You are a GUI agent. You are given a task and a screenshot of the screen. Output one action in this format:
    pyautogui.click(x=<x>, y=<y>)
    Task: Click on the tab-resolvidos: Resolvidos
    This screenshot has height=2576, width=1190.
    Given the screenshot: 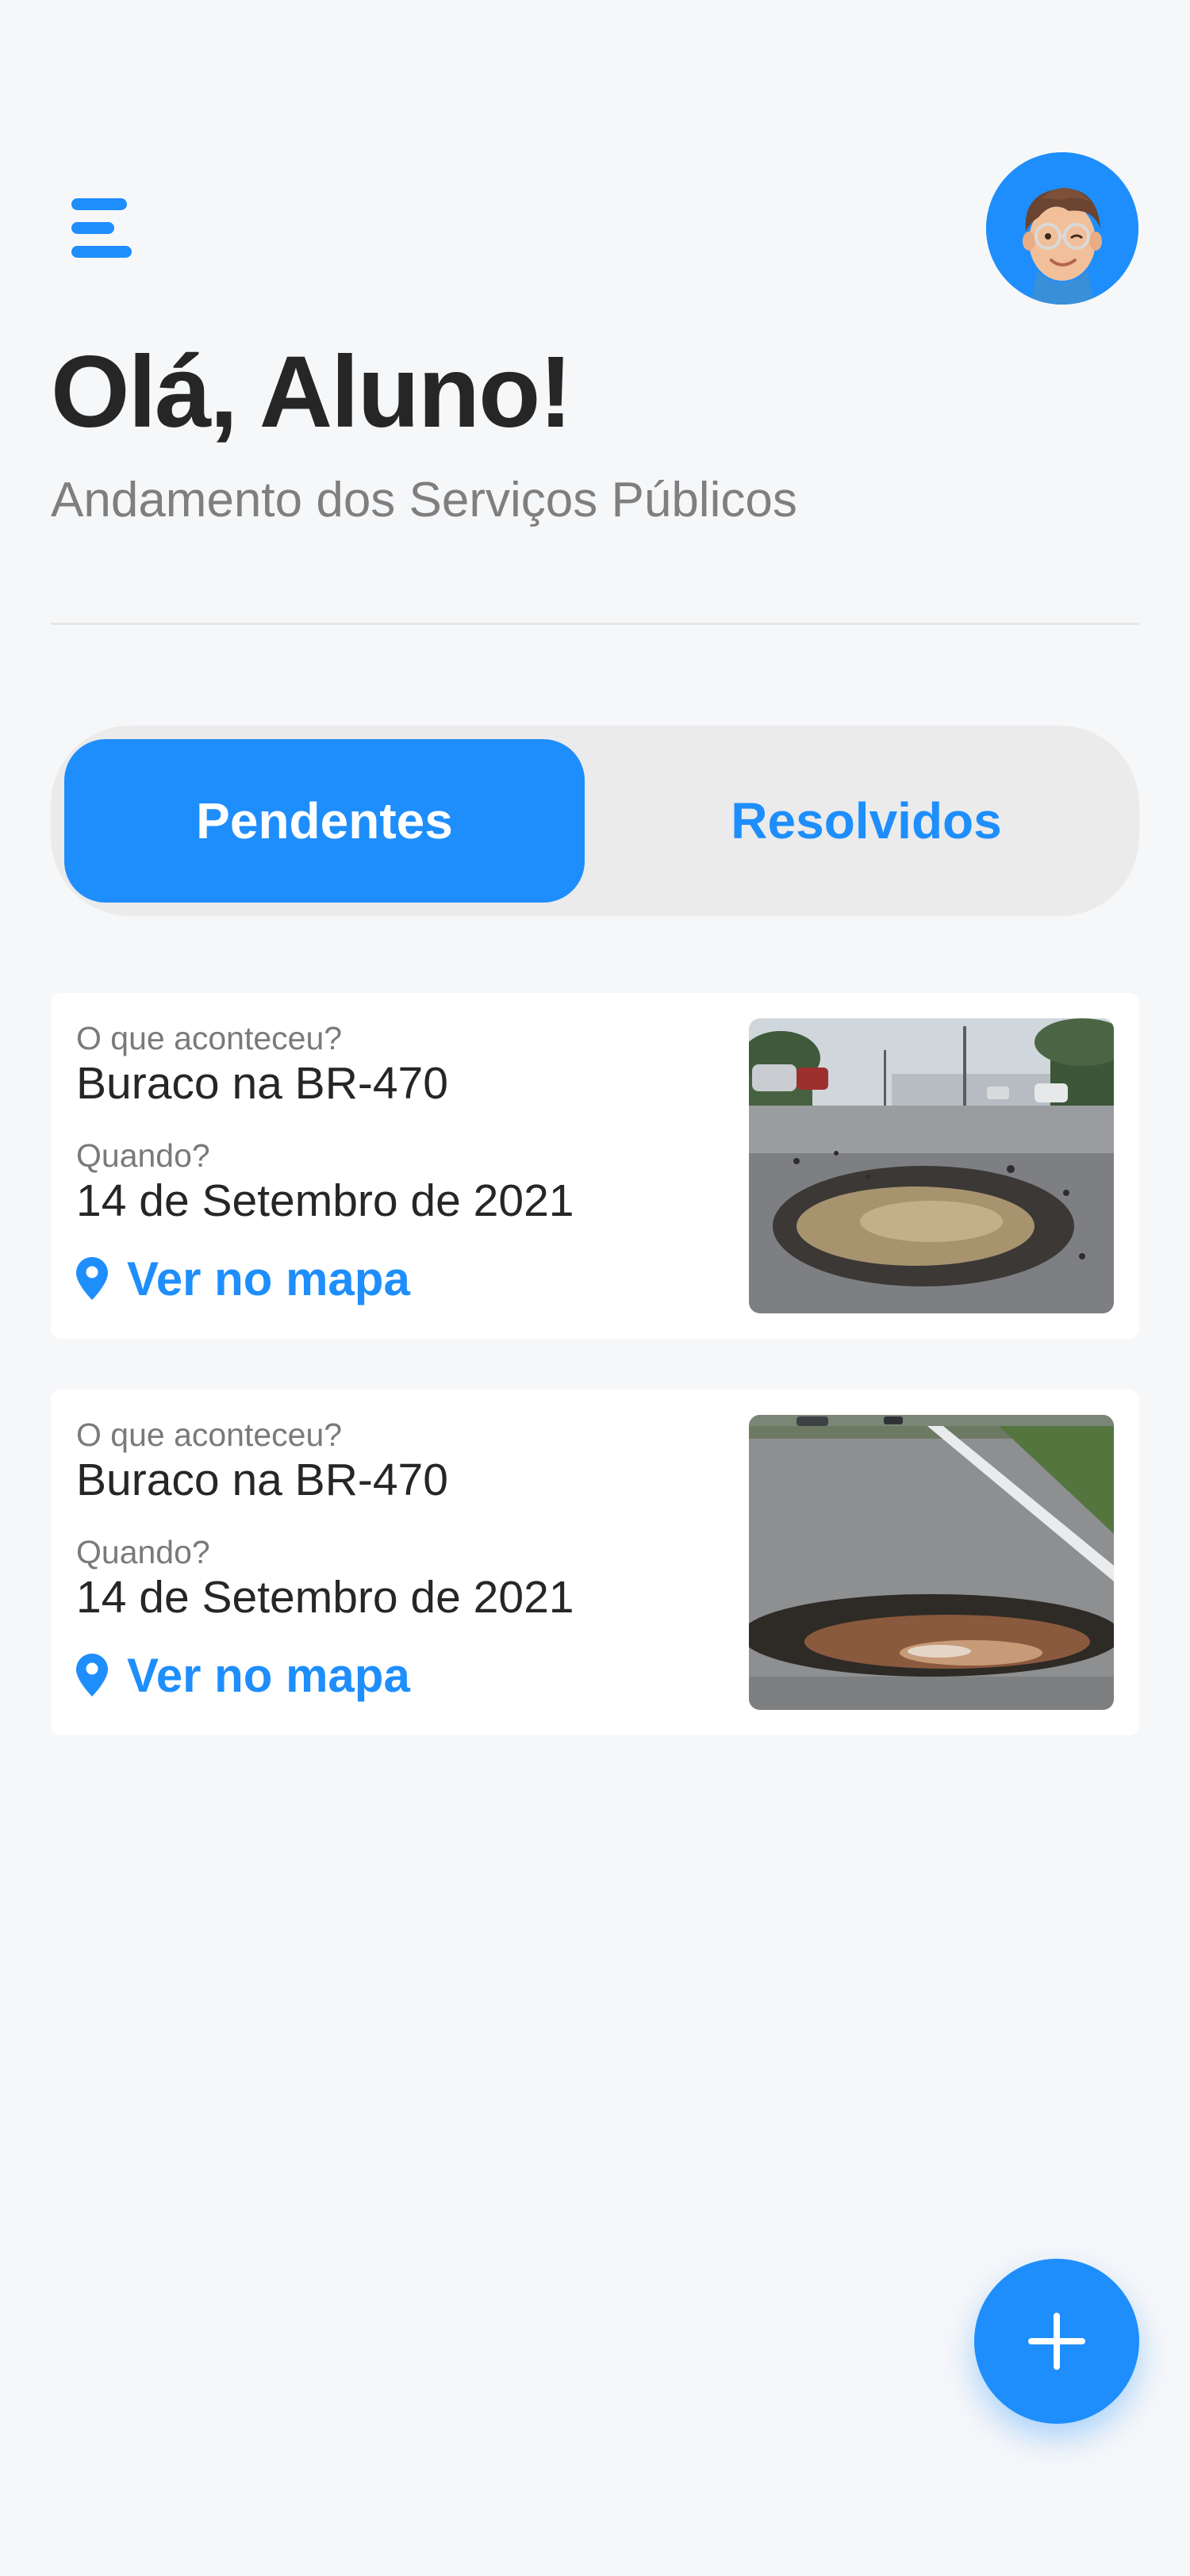 What is the action you would take?
    pyautogui.click(x=866, y=821)
    